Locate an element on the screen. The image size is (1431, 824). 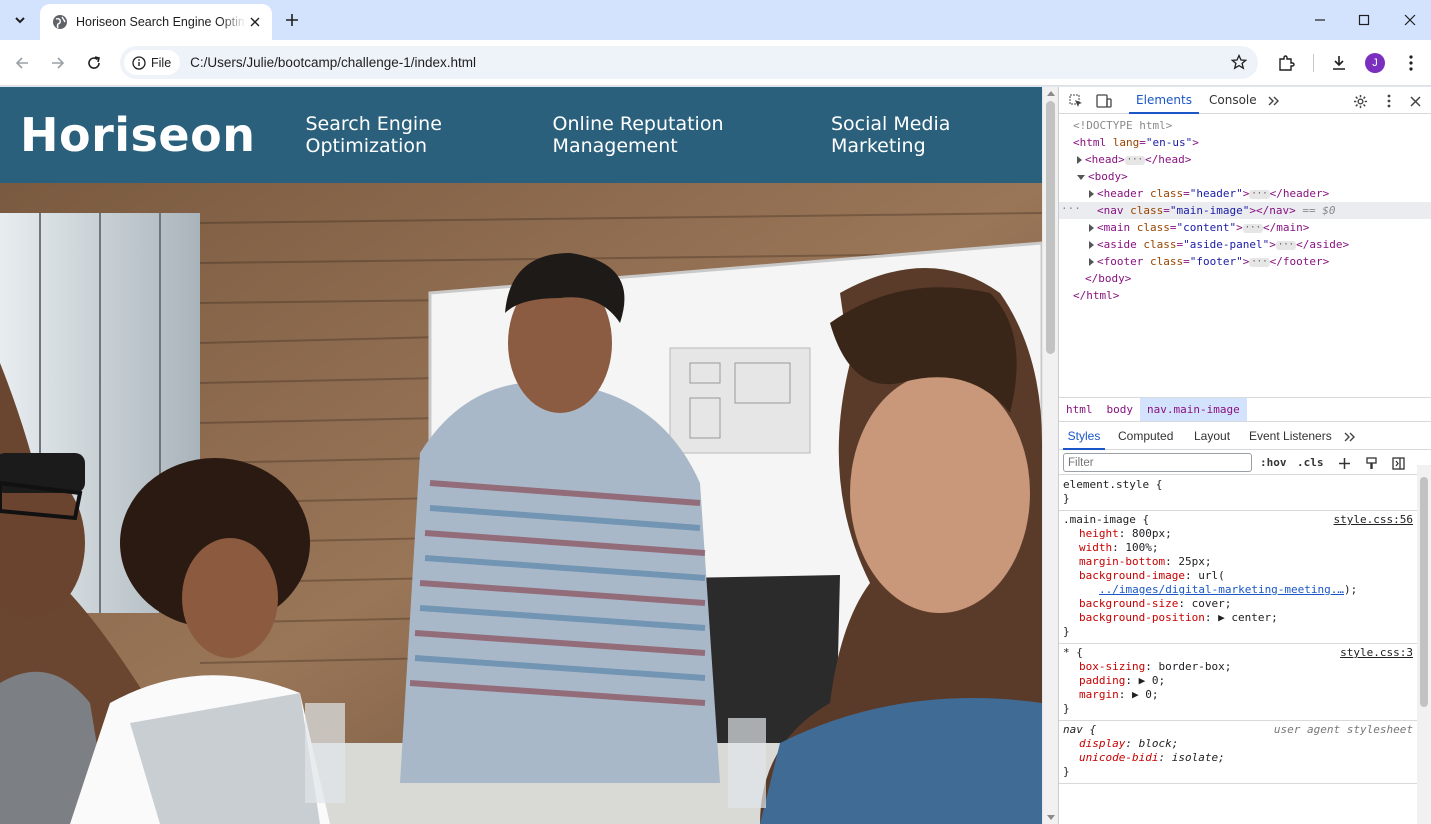
gear-icon is located at coordinates (1360, 101).